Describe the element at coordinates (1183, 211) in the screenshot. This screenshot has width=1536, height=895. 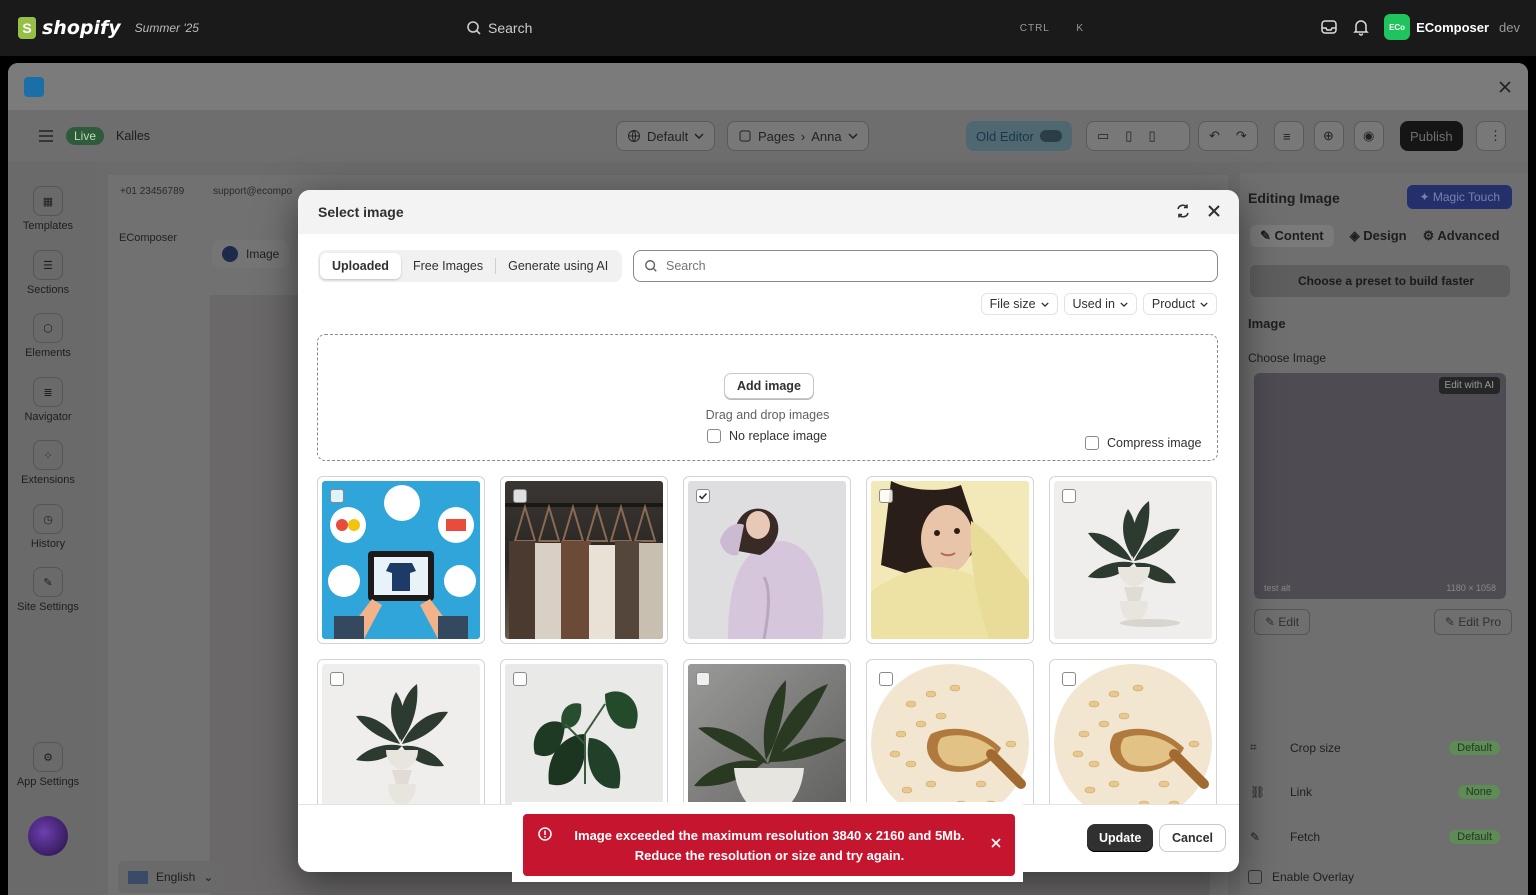
I see `refresh-icon` at that location.